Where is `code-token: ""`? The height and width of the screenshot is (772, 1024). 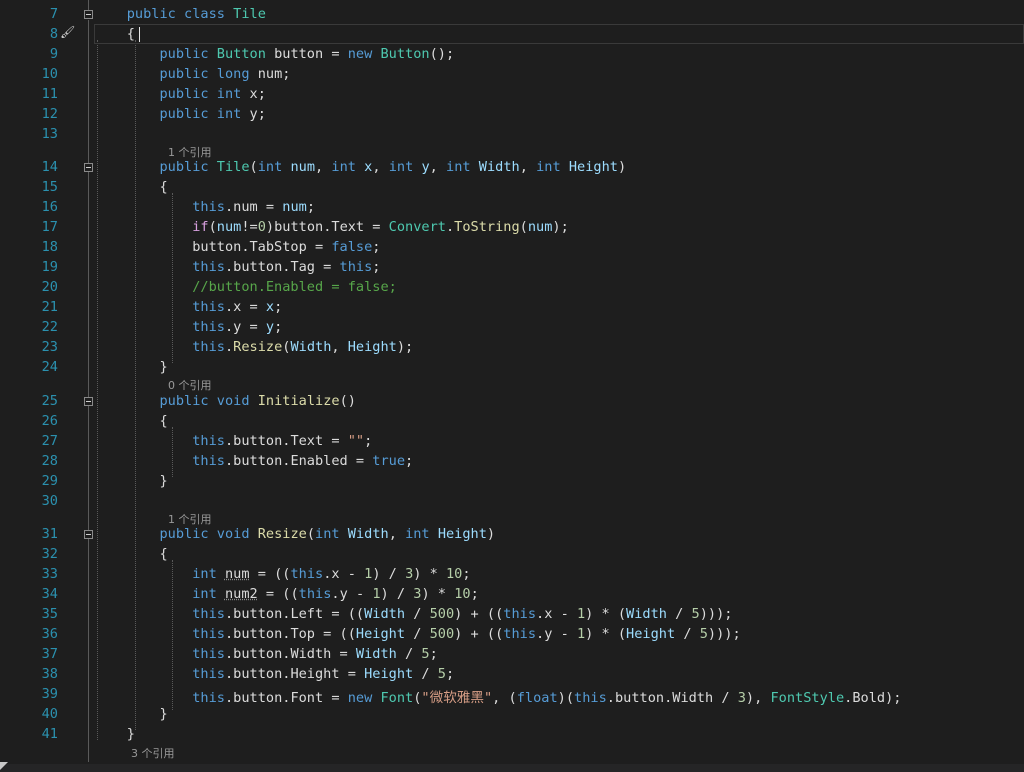 code-token: "" is located at coordinates (356, 441).